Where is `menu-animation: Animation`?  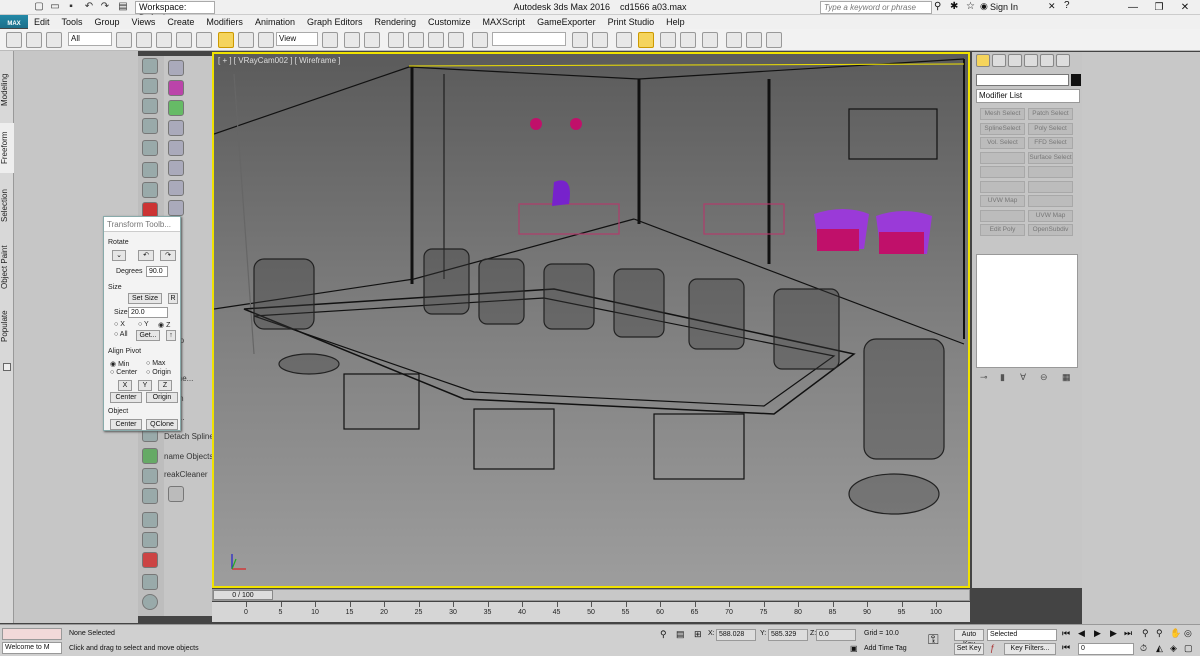 menu-animation: Animation is located at coordinates (275, 22).